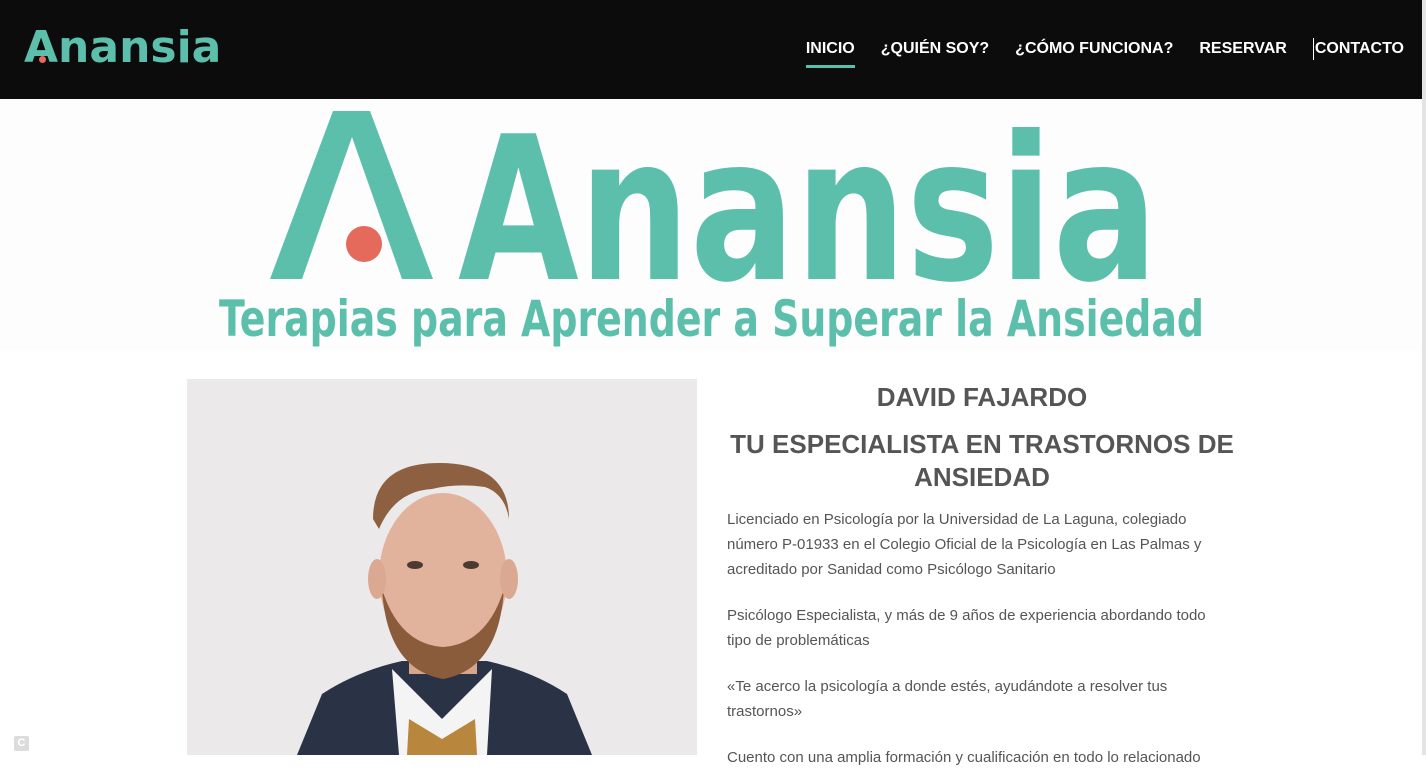  I want to click on banner-coral-dot-icon, so click(364, 244).